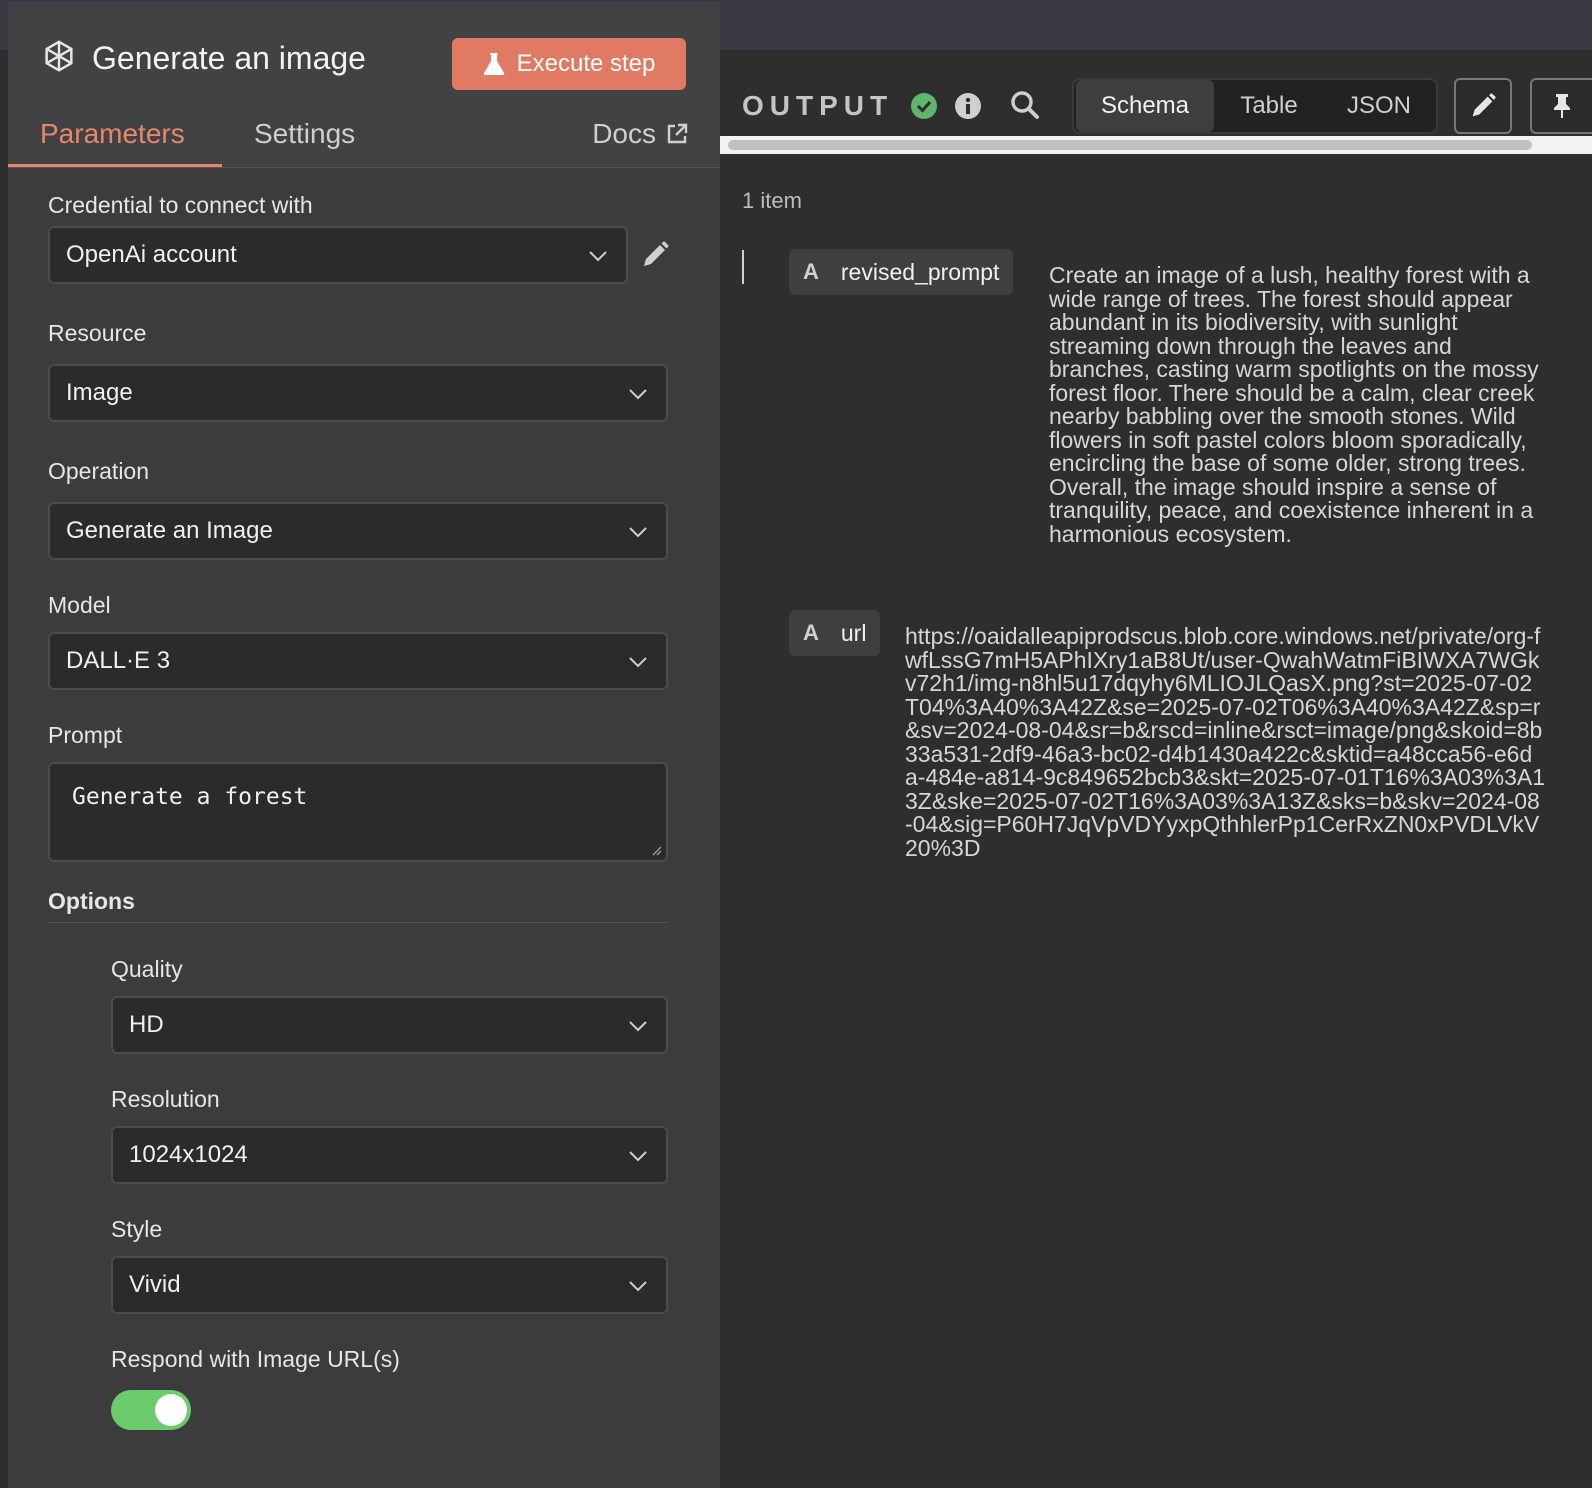 The height and width of the screenshot is (1488, 1592). I want to click on prompt-textarea: Generate a forest, so click(358, 812).